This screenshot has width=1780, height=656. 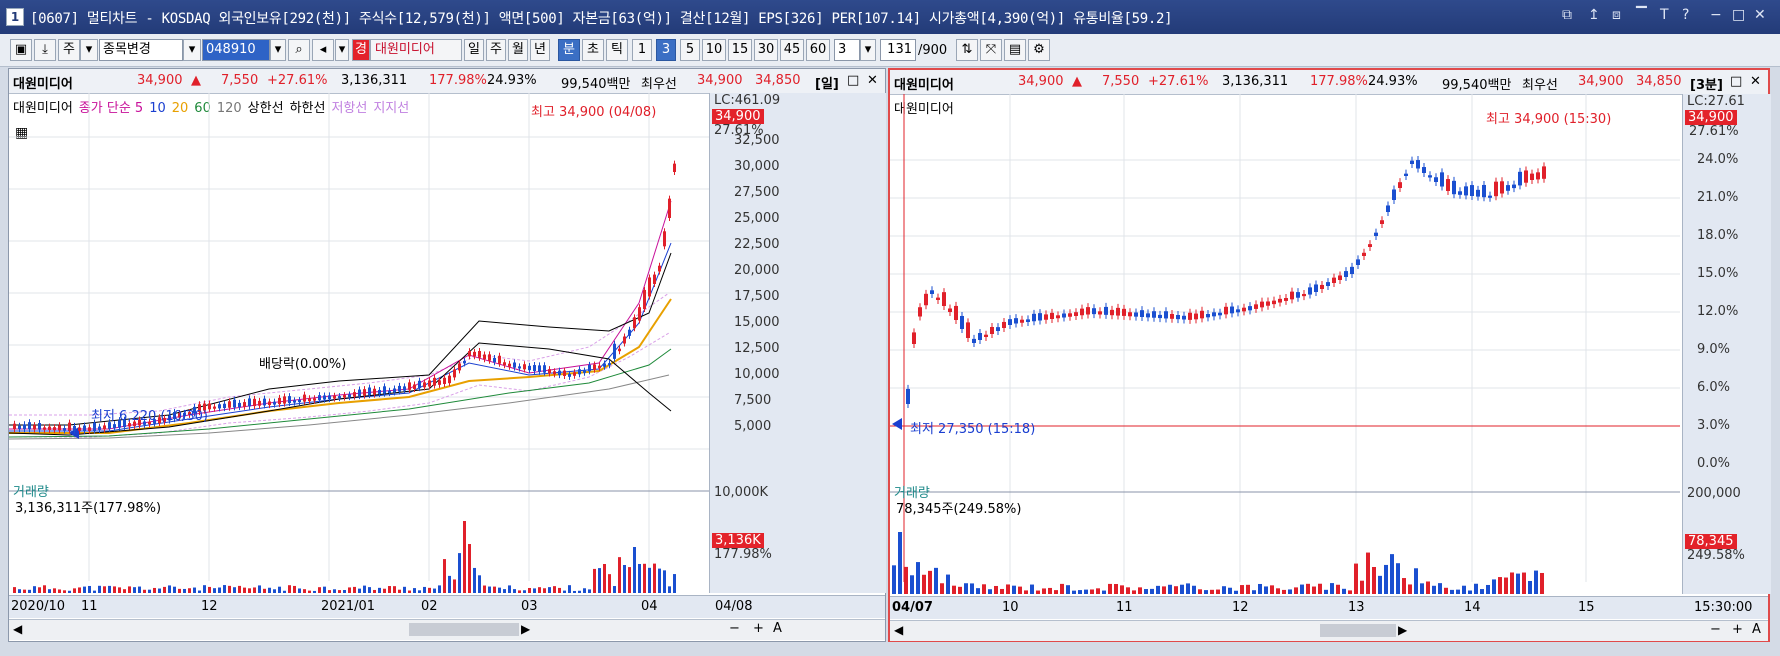 What do you see at coordinates (690, 50) in the screenshot?
I see `interval-5-button: 5` at bounding box center [690, 50].